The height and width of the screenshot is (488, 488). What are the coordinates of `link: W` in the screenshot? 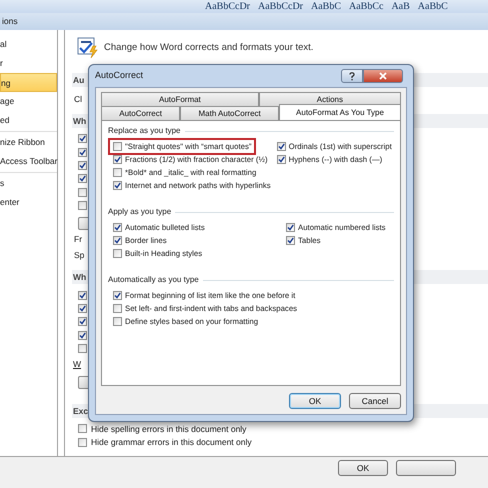 It's located at (77, 364).